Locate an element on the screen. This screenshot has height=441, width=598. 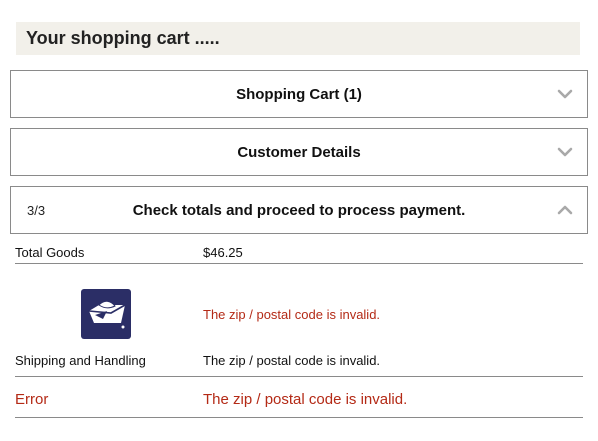
carrier-message-row: The zip / postal code is invalid. is located at coordinates (299, 316).